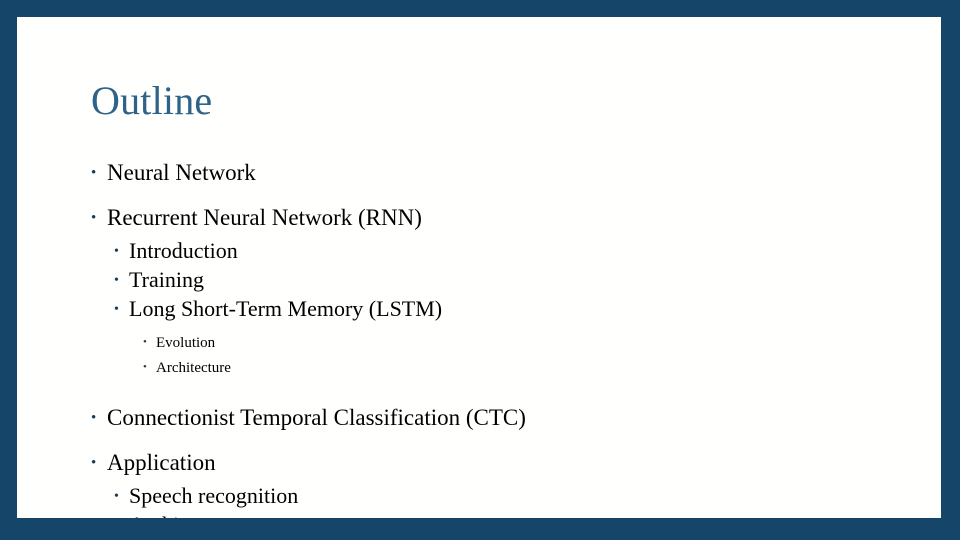 The width and height of the screenshot is (960, 540). I want to click on outline-item-label: Long Short-Term Memory (LSTM), so click(286, 308).